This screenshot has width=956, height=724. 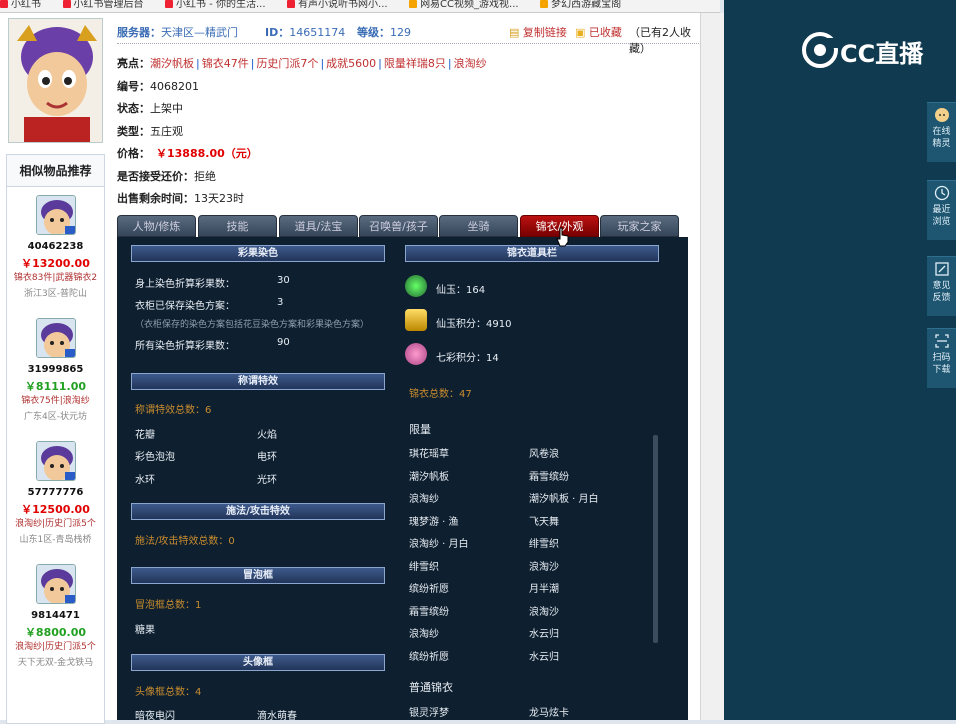 What do you see at coordinates (237, 226) in the screenshot?
I see `tab-skills: 技能` at bounding box center [237, 226].